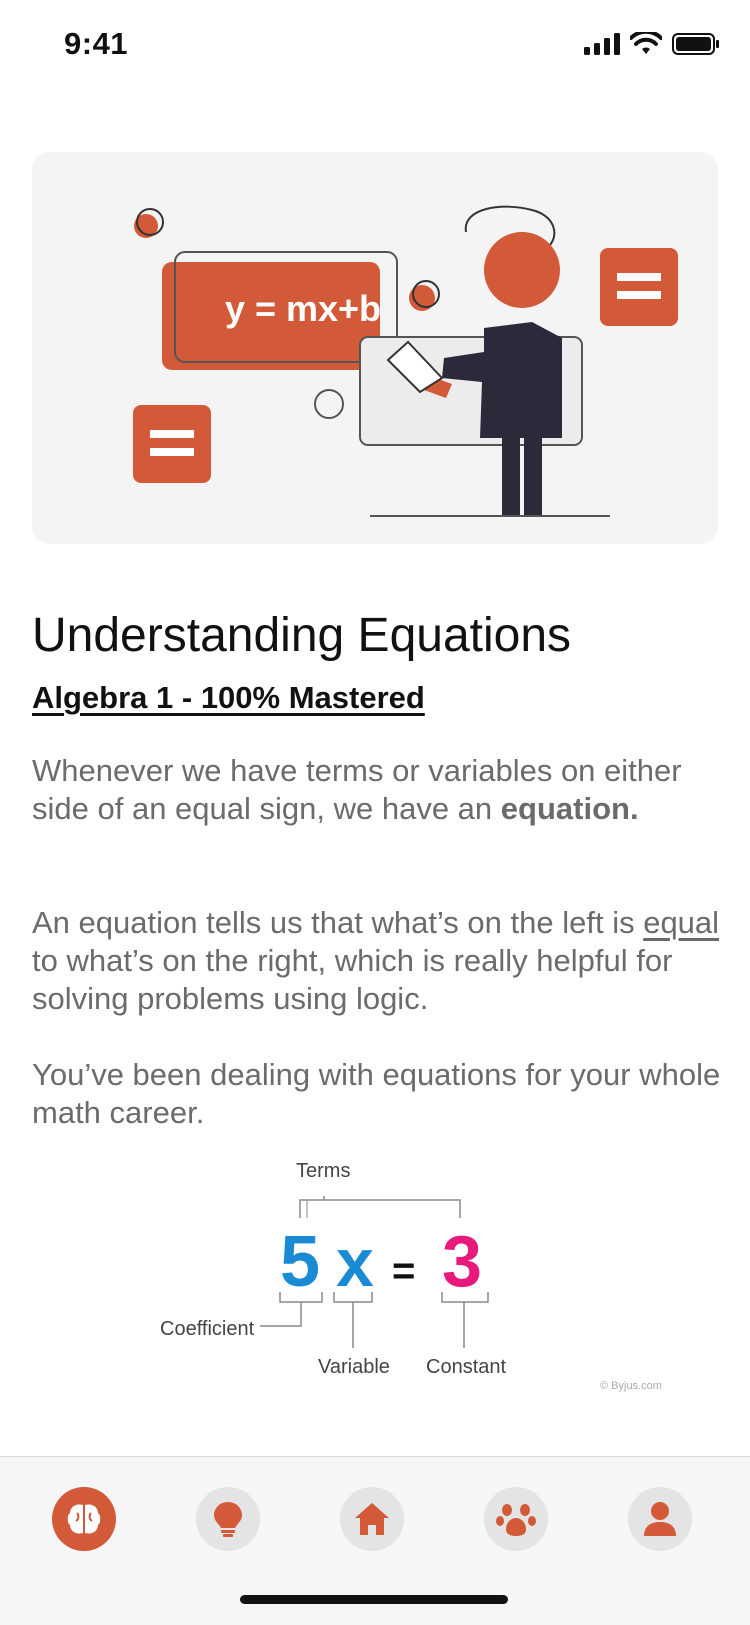 Image resolution: width=750 pixels, height=1625 pixels. What do you see at coordinates (300, 1262) in the screenshot?
I see `coefficient-glyph: 5` at bounding box center [300, 1262].